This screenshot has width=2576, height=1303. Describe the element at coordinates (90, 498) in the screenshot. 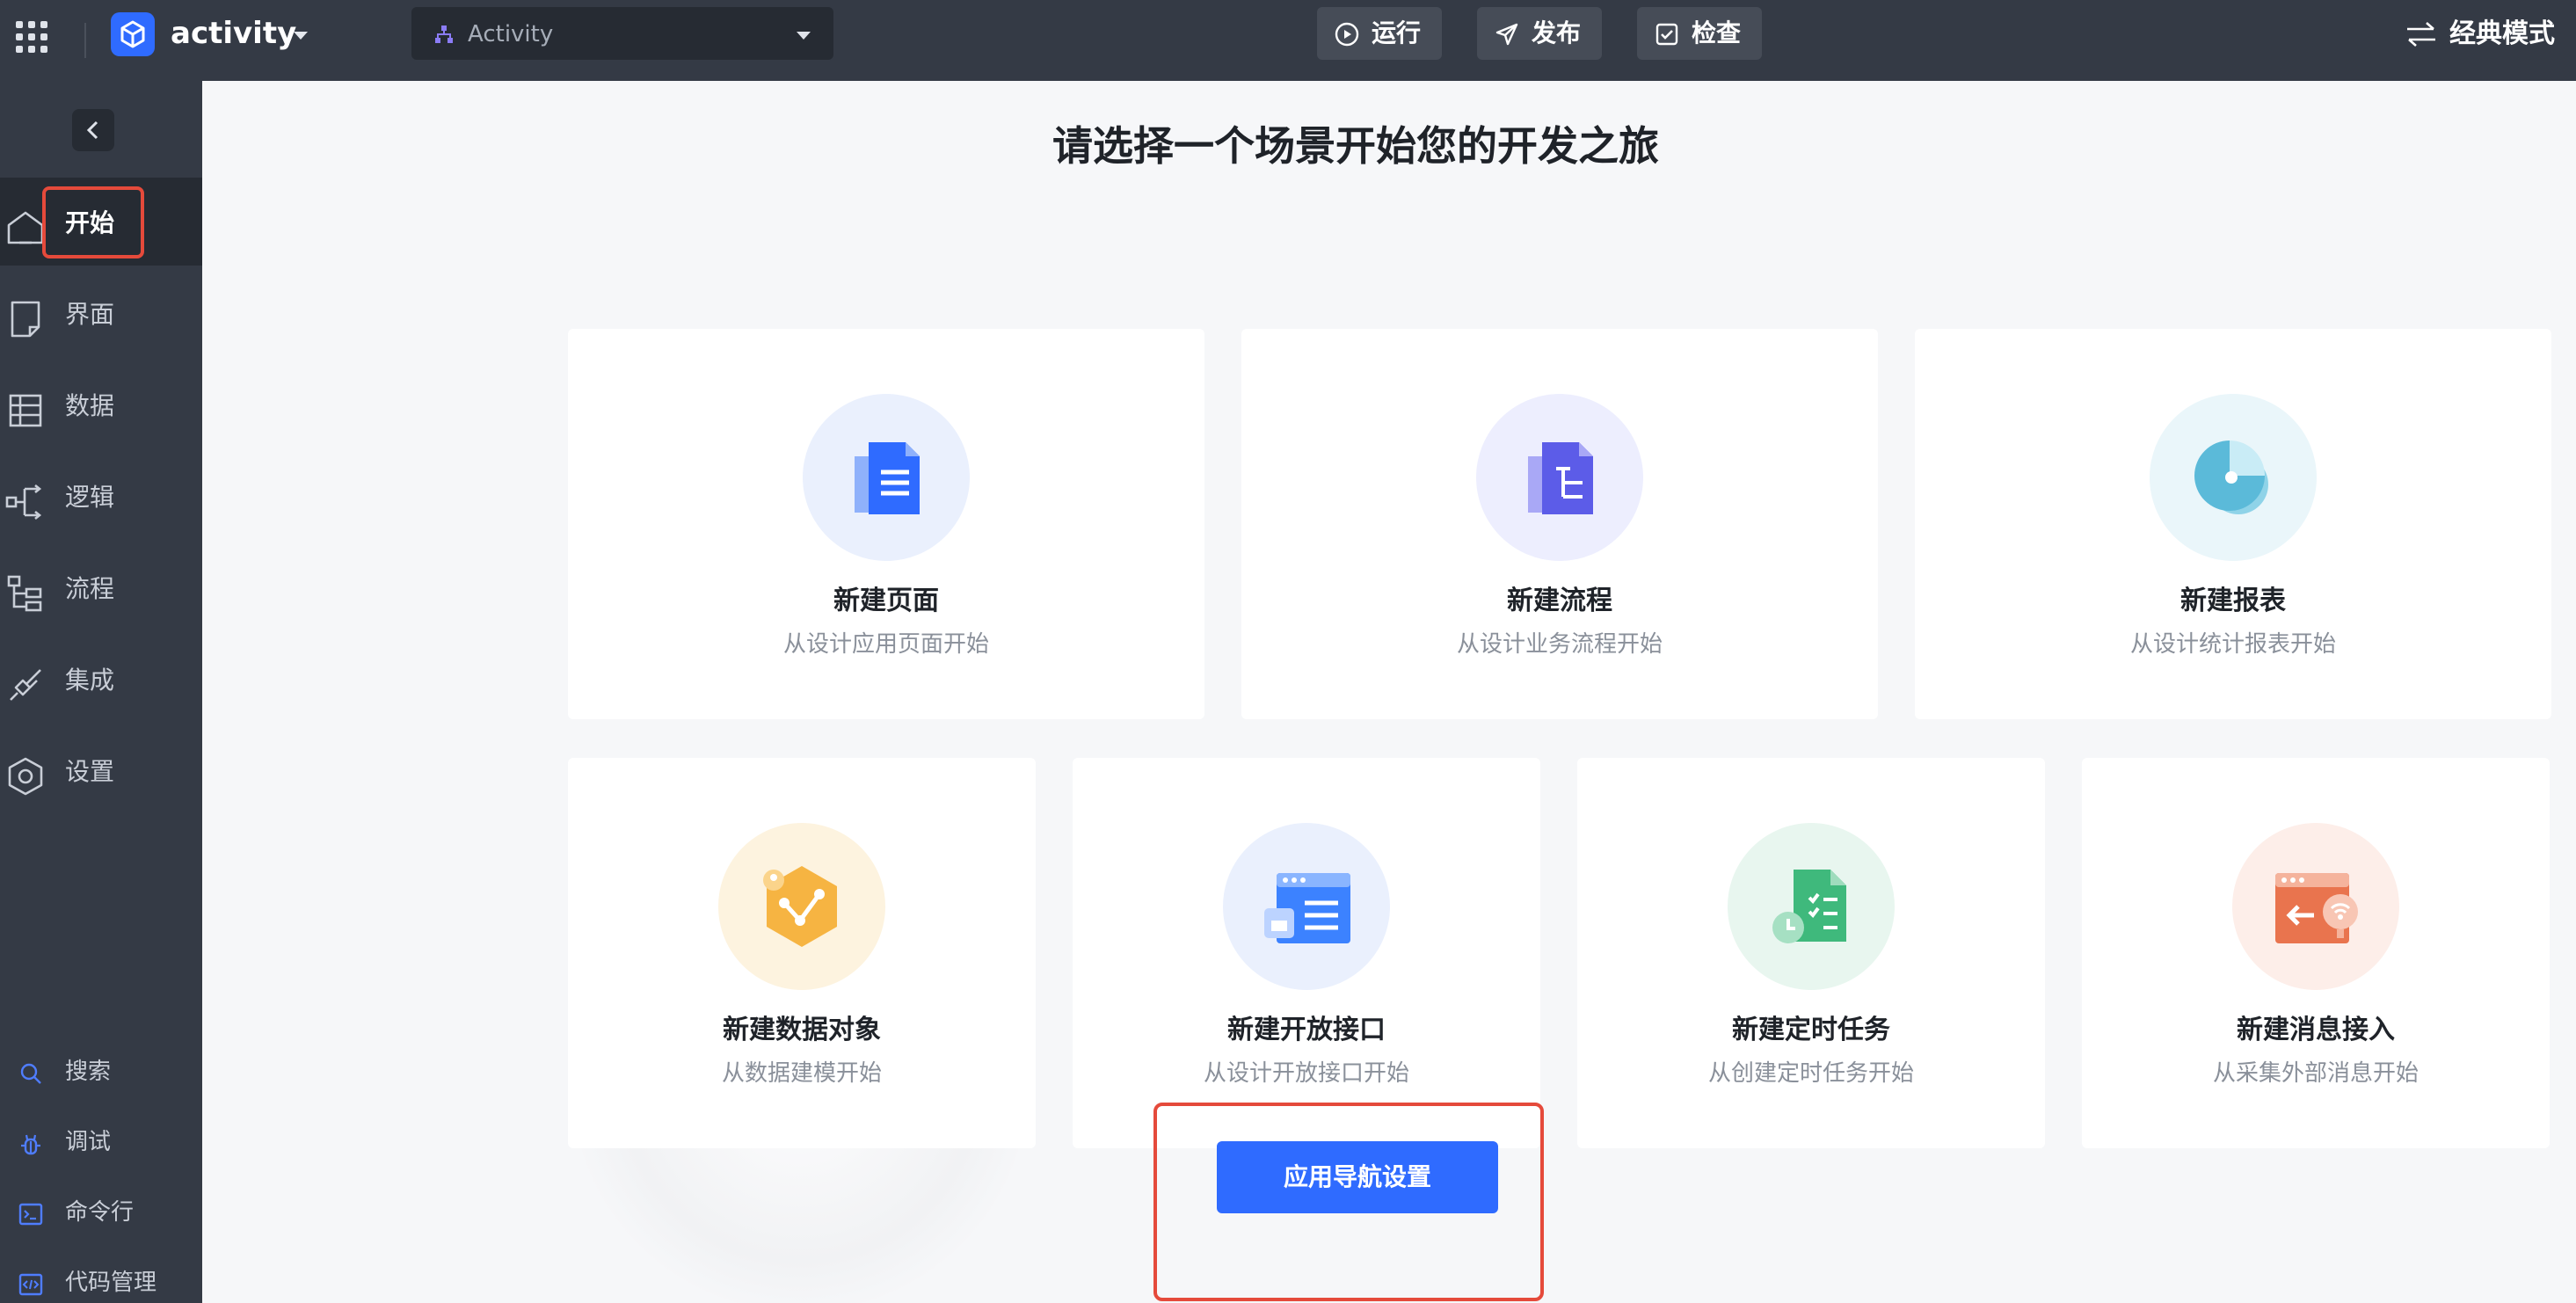

I see `sidebar-item-label: 逻辑` at that location.